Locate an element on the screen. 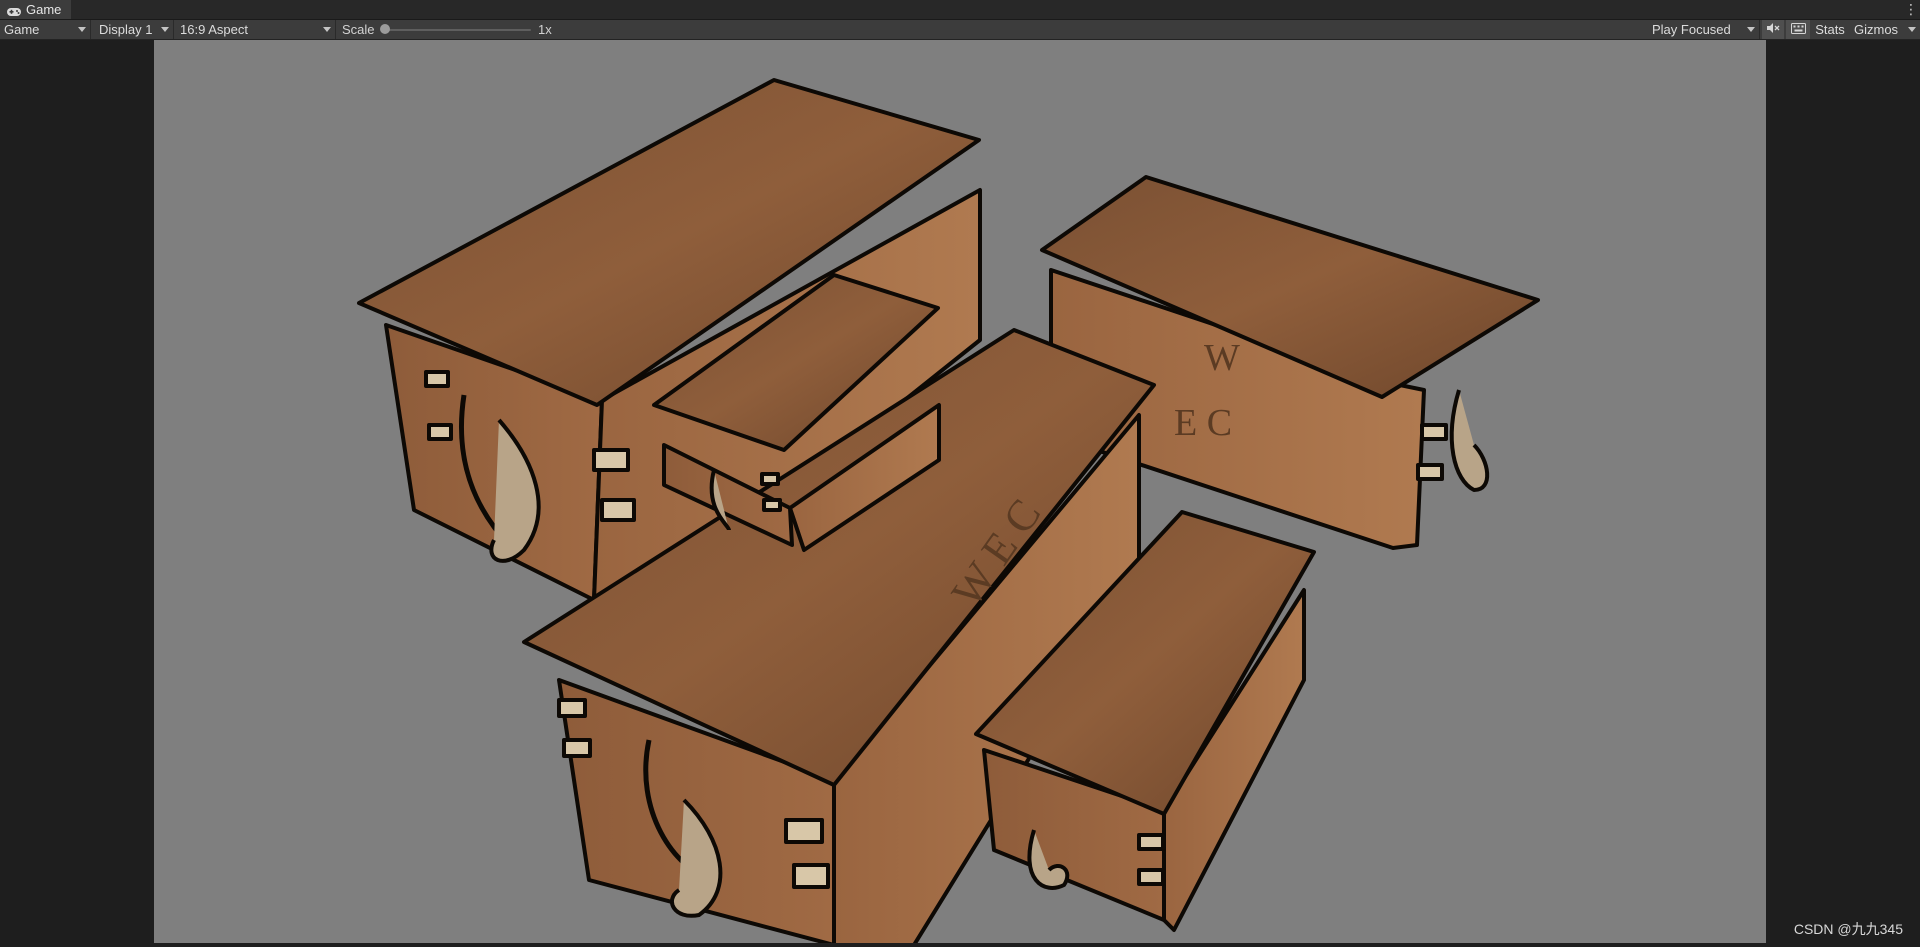  scale-value: 1x is located at coordinates (545, 29).